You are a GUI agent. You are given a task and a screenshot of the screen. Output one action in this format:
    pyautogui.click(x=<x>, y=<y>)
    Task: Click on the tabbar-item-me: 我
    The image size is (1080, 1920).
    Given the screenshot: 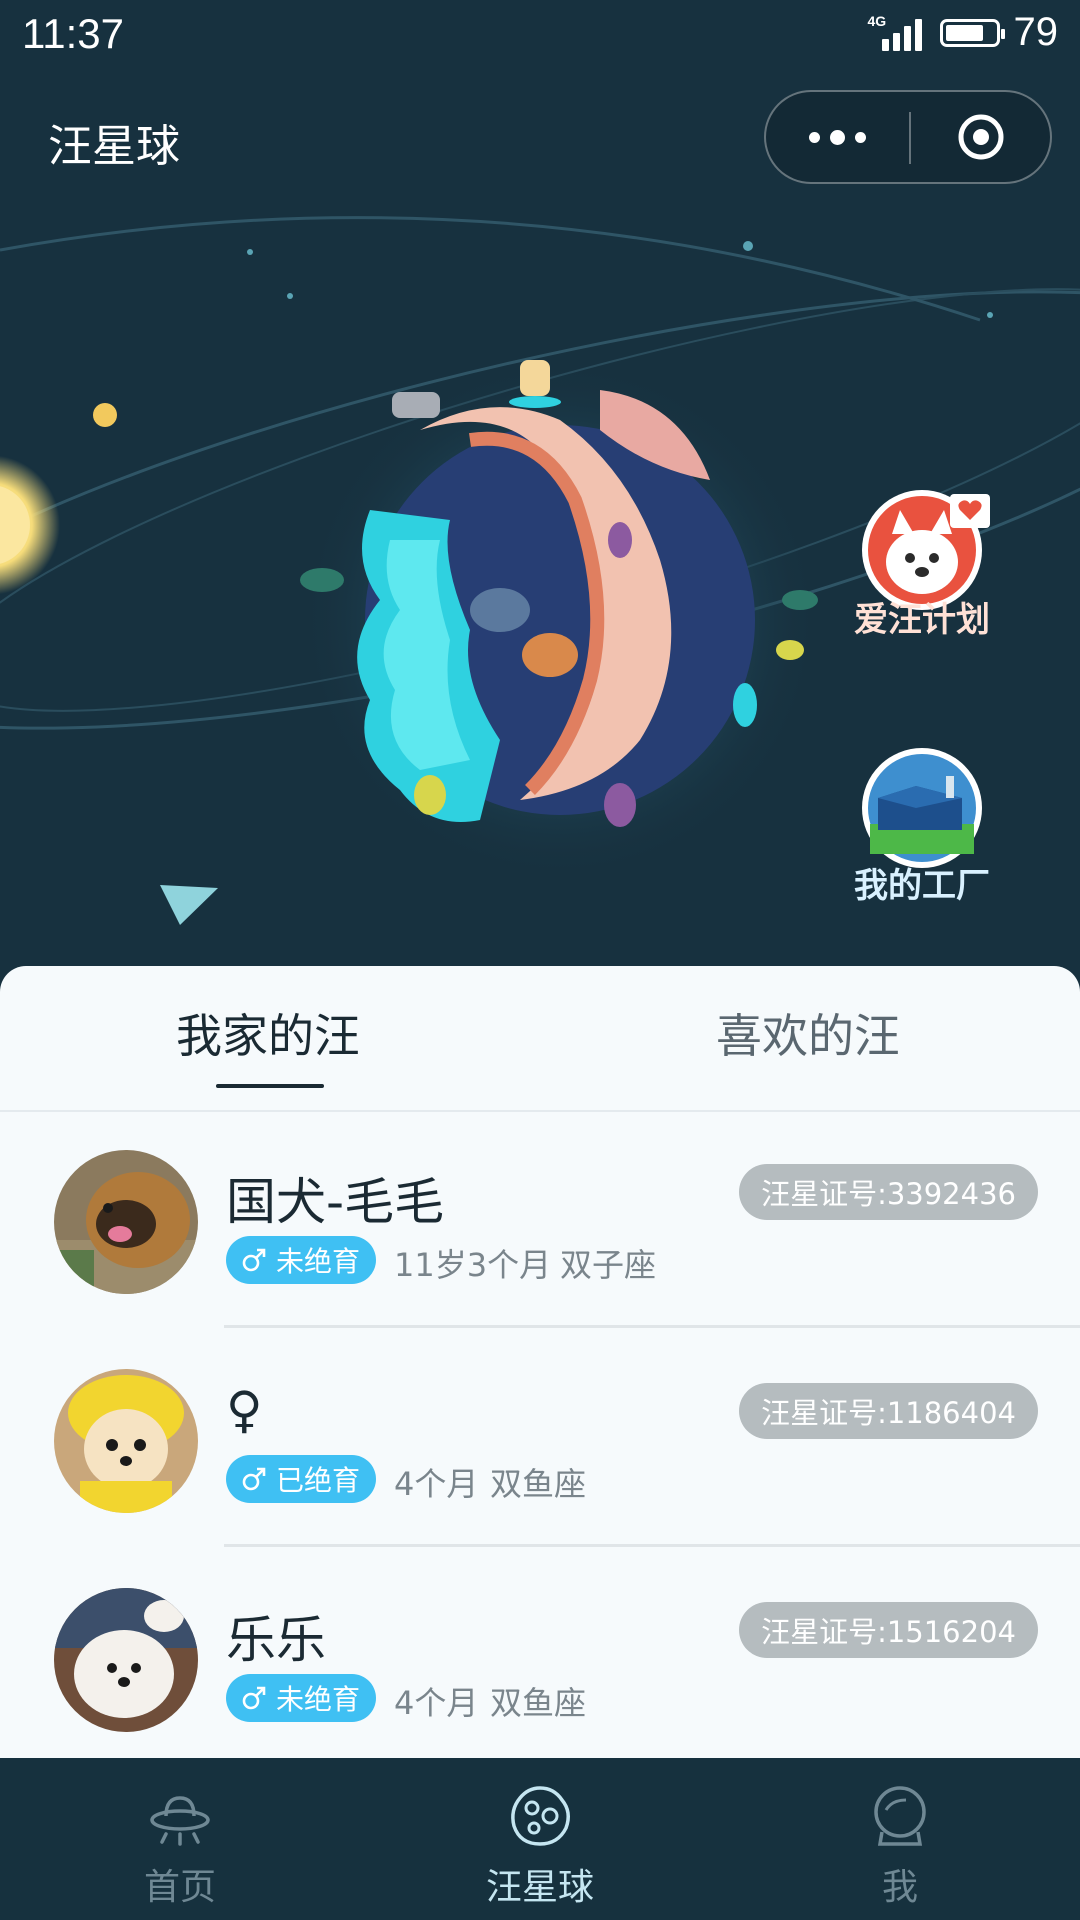 What is the action you would take?
    pyautogui.click(x=900, y=1839)
    